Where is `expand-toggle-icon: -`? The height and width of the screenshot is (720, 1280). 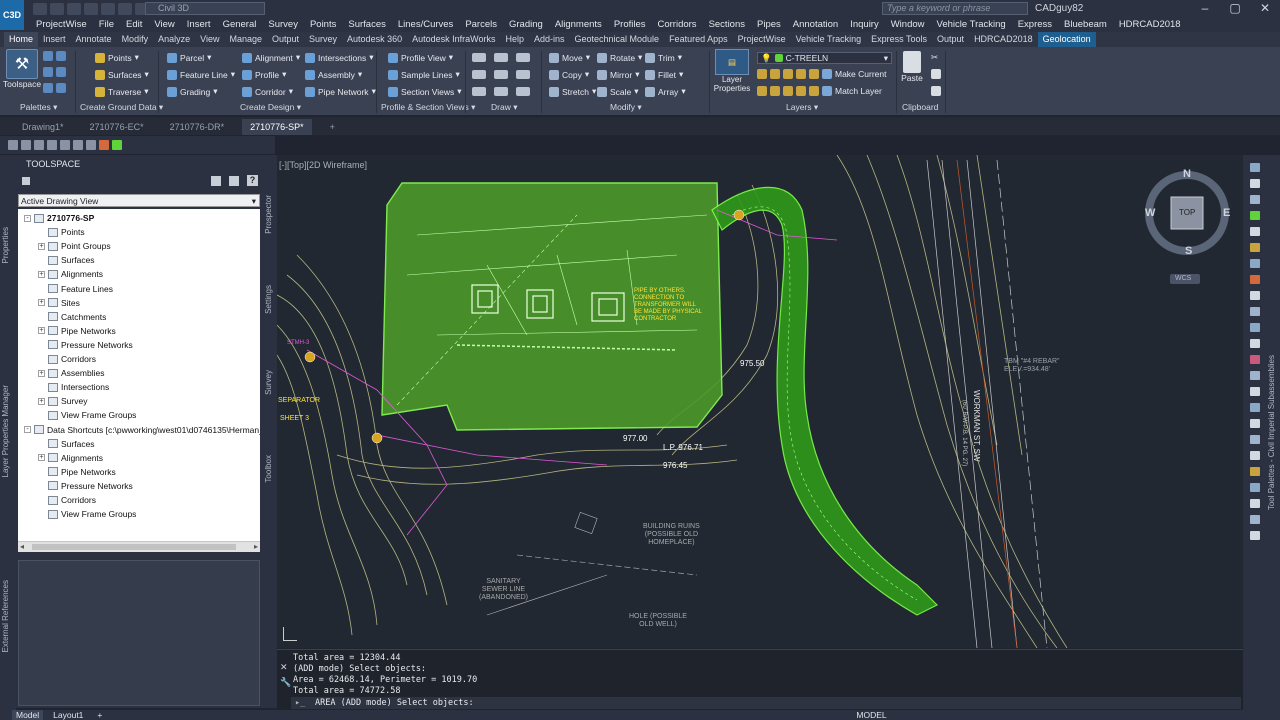
expand-toggle-icon: - is located at coordinates (27, 218).